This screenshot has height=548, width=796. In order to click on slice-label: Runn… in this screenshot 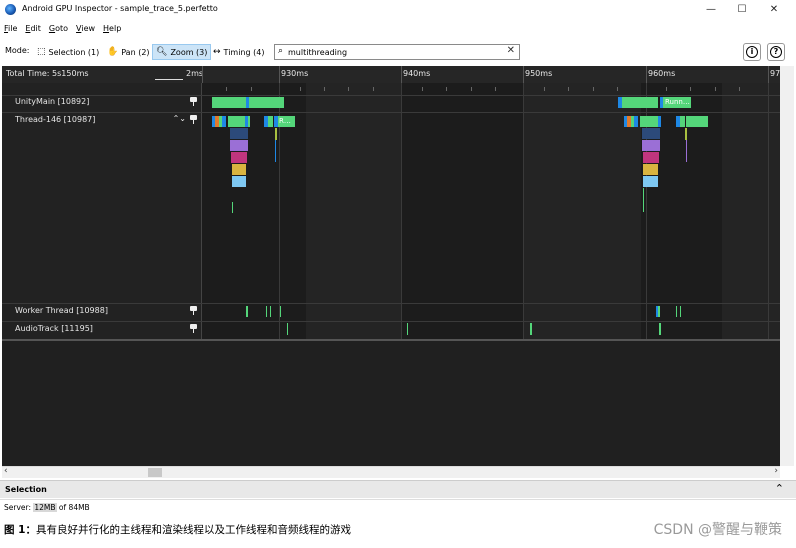, I will do `click(677, 102)`.